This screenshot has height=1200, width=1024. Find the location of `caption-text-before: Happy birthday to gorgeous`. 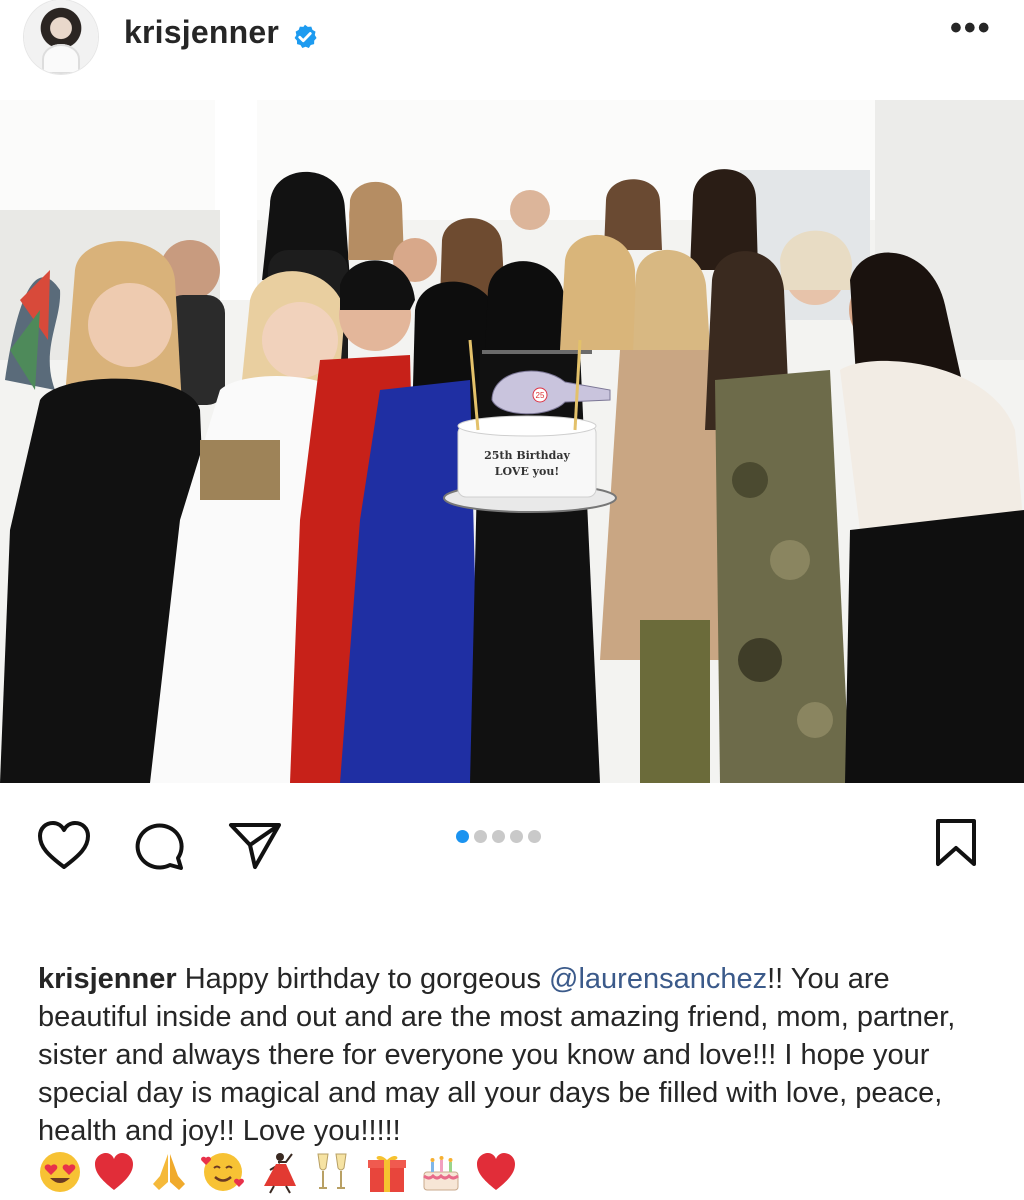

caption-text-before: Happy birthday to gorgeous is located at coordinates (363, 979).